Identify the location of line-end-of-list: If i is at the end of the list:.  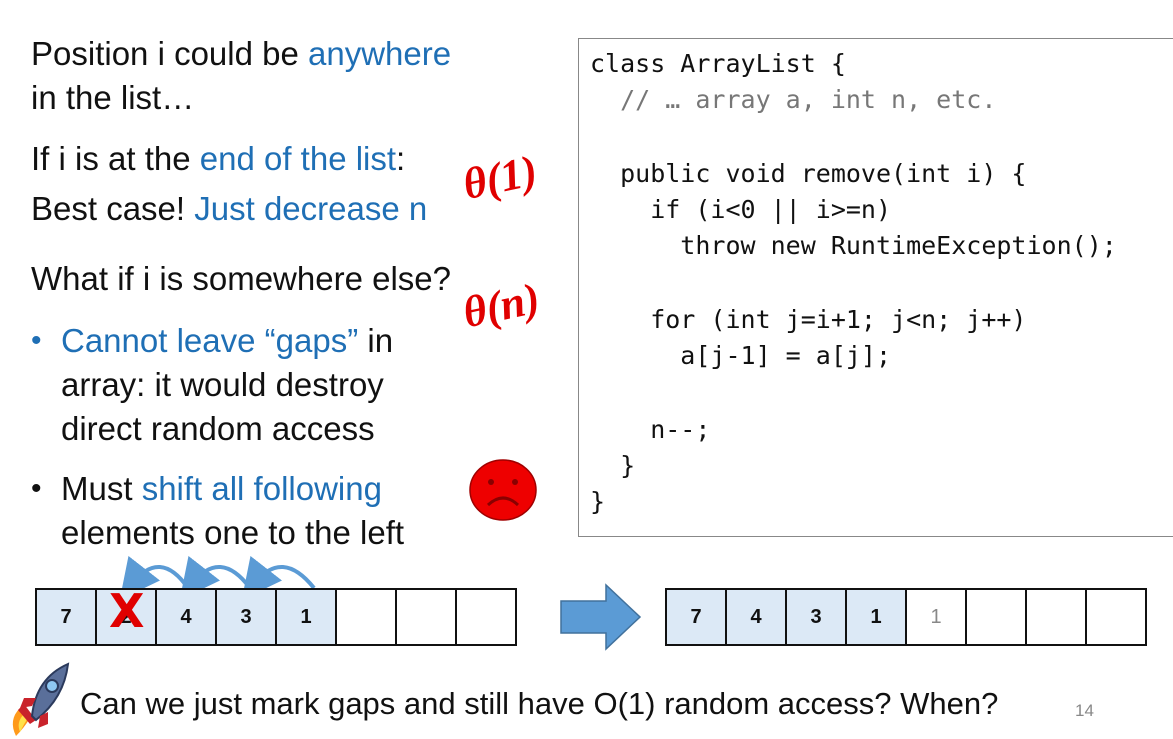
(218, 159).